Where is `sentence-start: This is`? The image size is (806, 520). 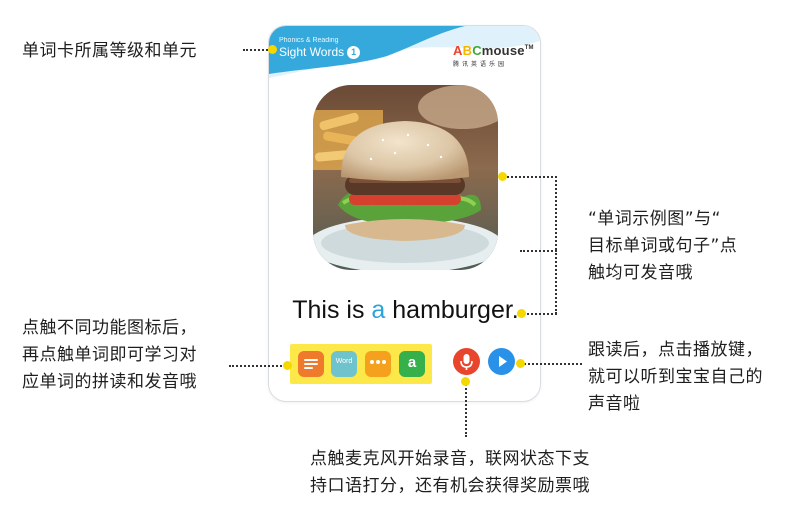 sentence-start: This is is located at coordinates (331, 310).